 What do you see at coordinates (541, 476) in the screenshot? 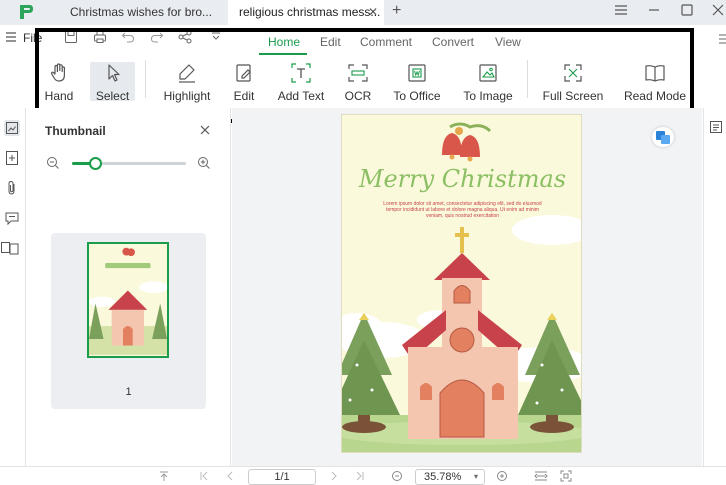
I see `fit-width-icon` at bounding box center [541, 476].